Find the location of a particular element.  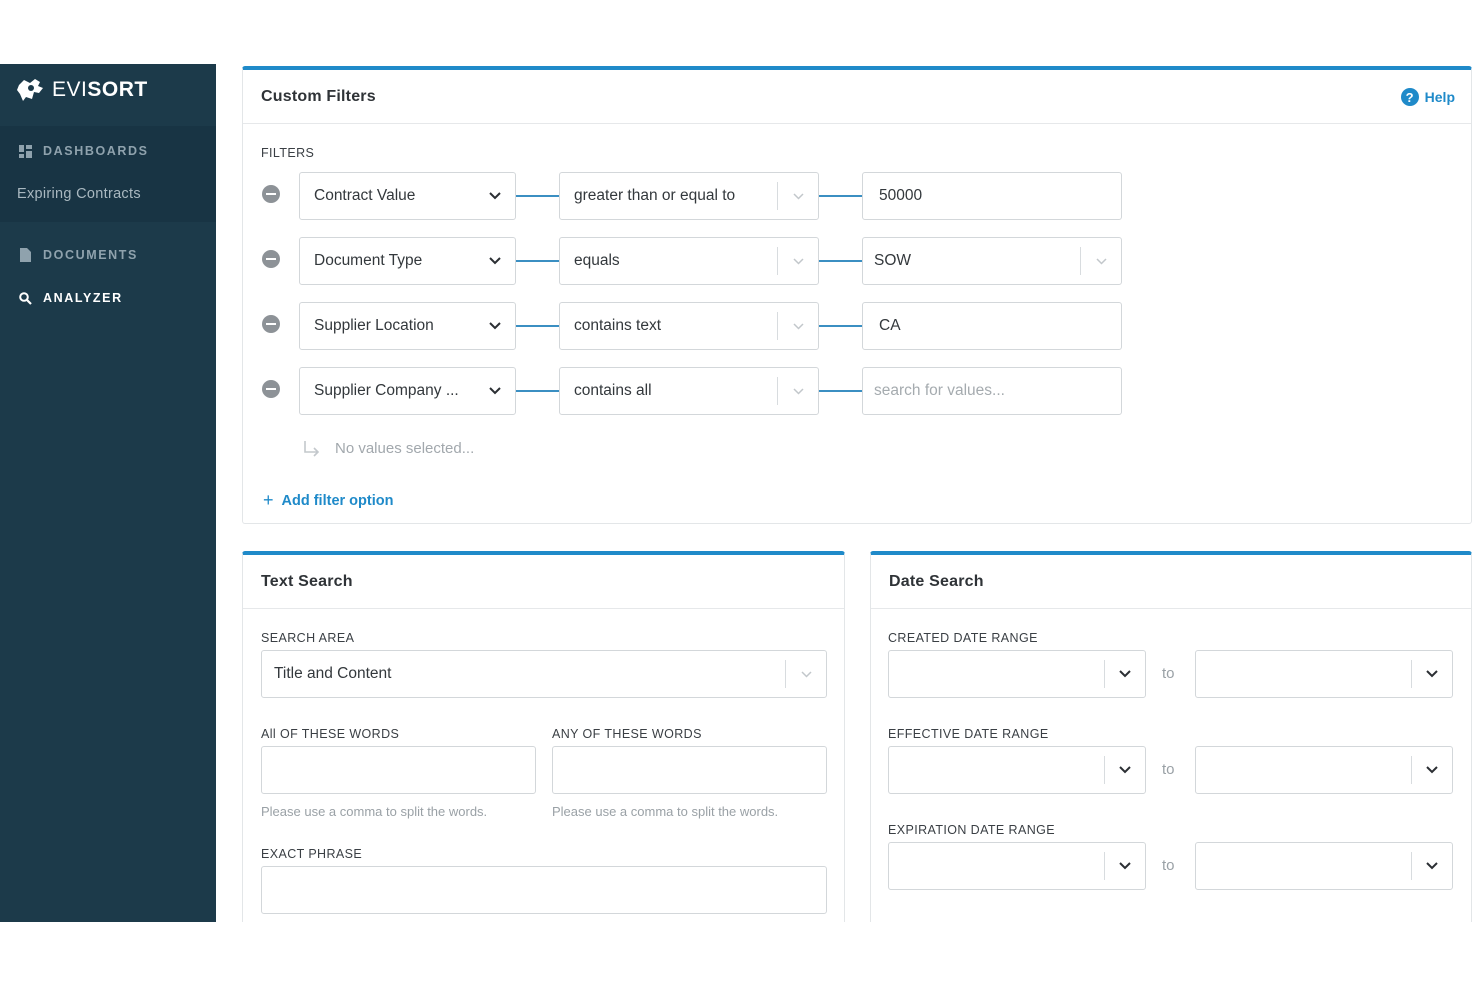

brand-bold: SORT is located at coordinates (117, 89).